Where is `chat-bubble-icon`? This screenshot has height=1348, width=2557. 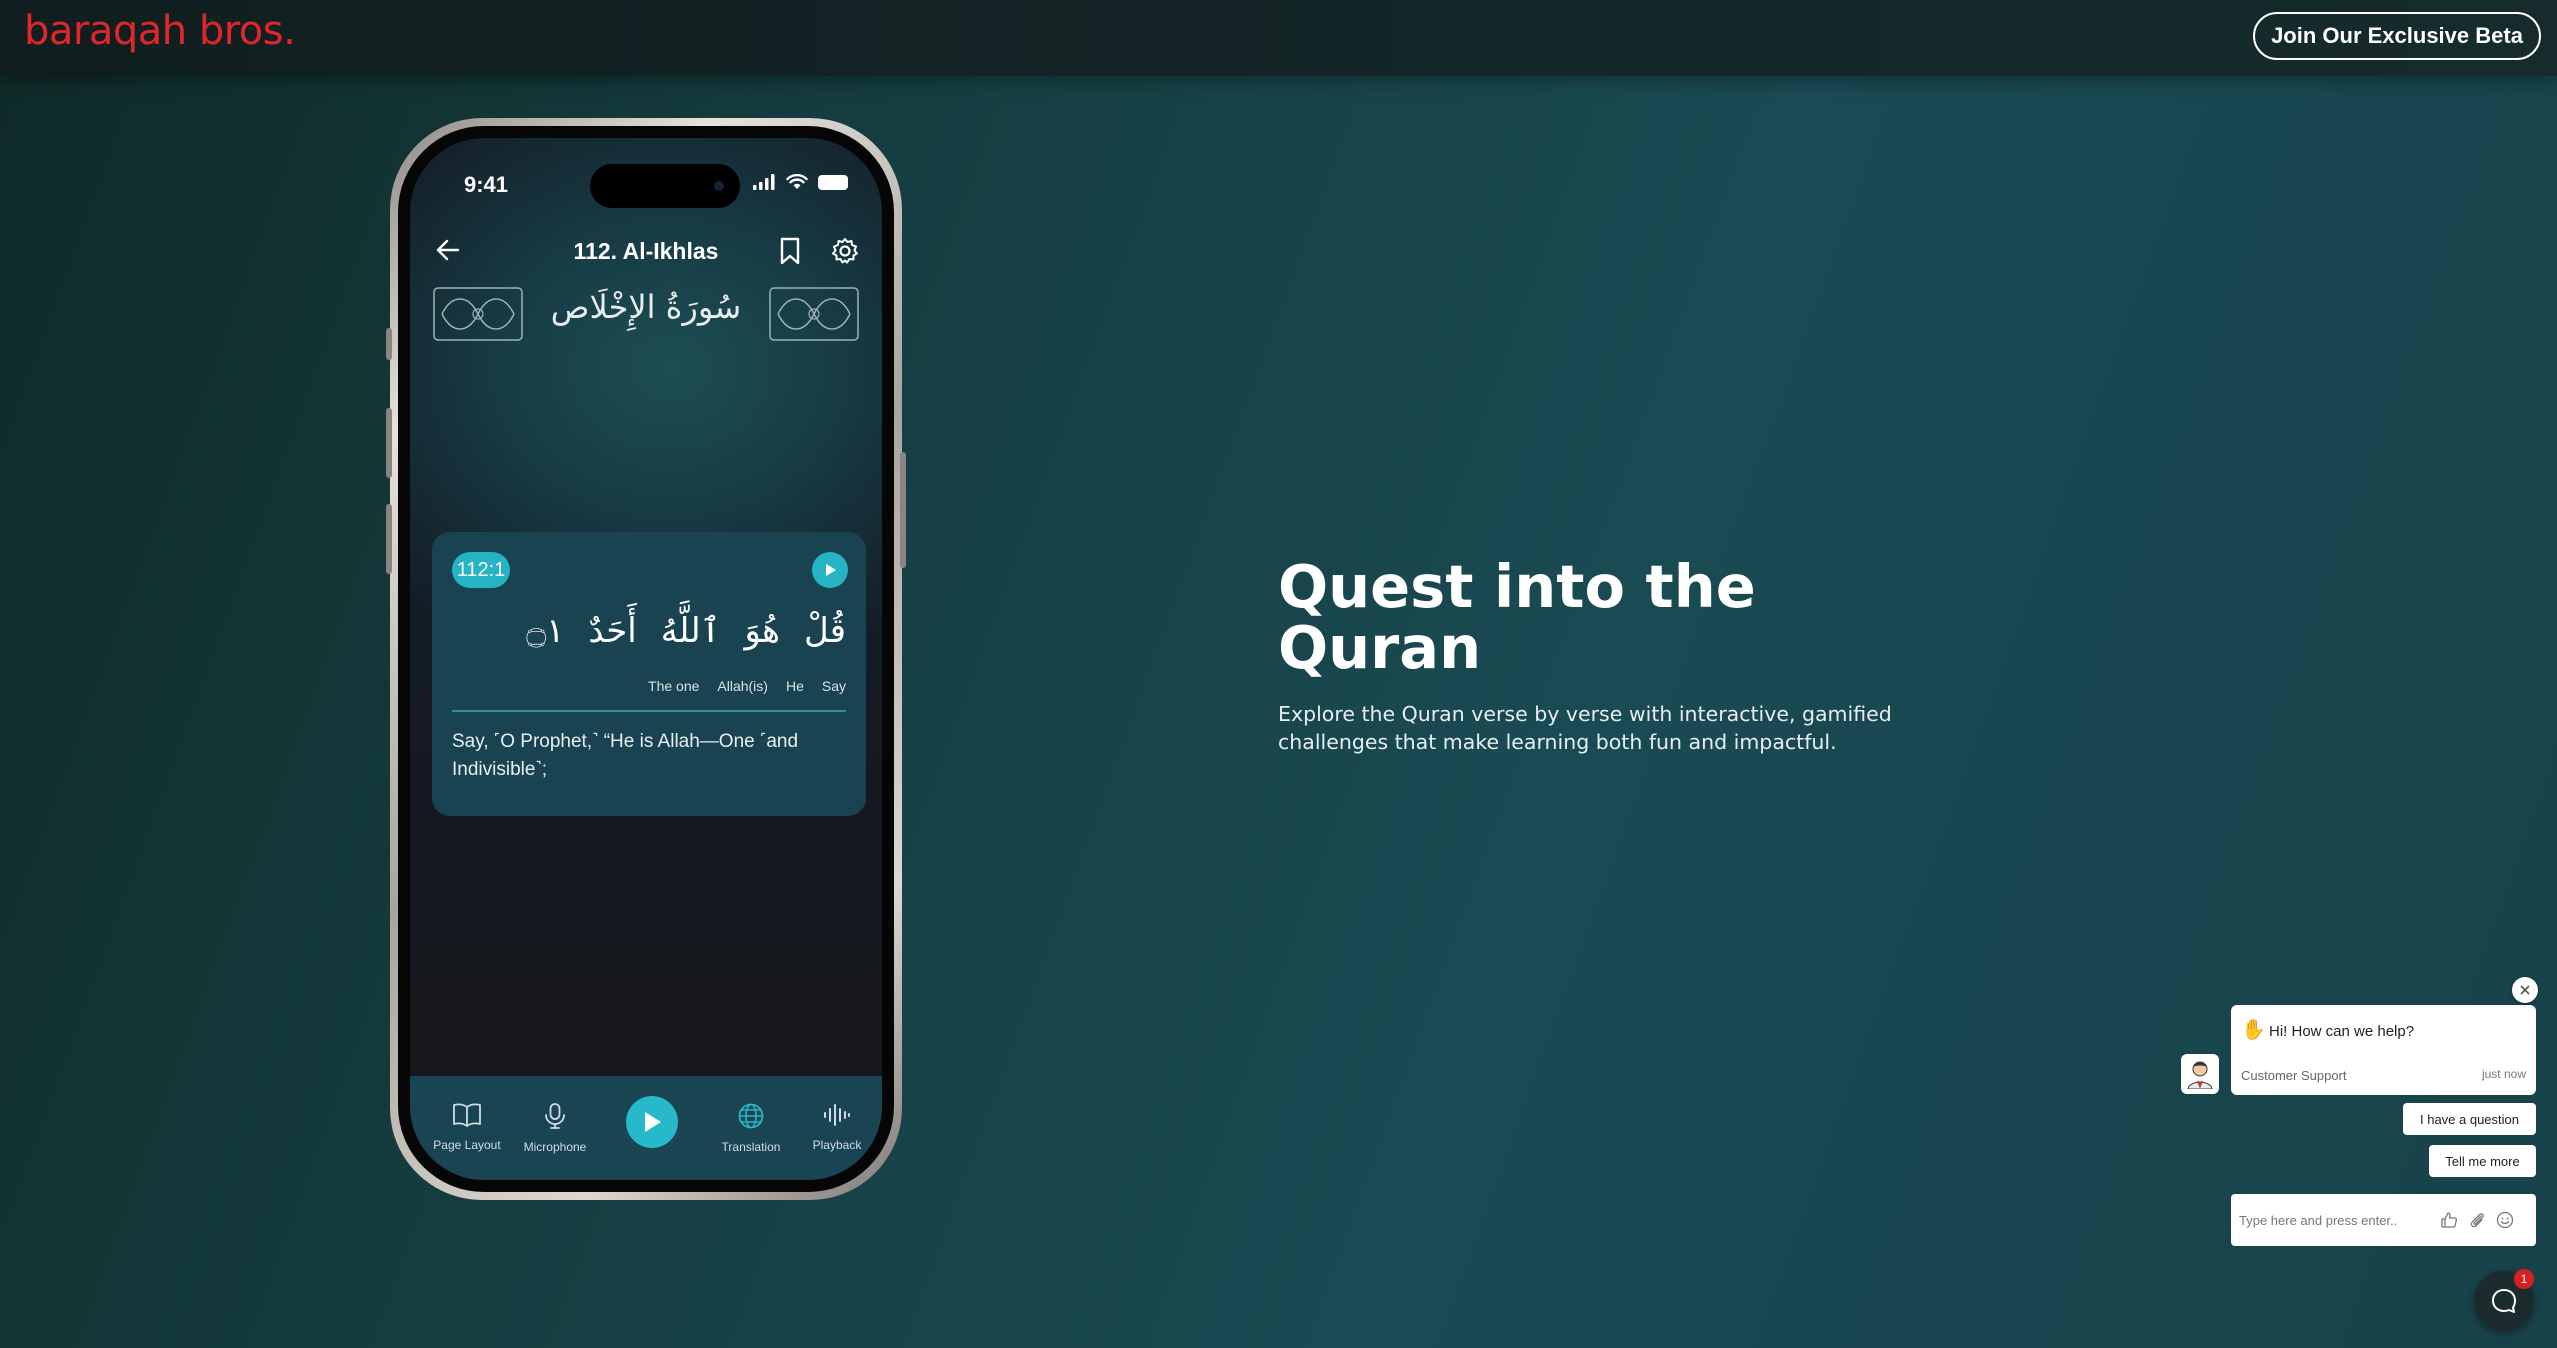 chat-bubble-icon is located at coordinates (2504, 1301).